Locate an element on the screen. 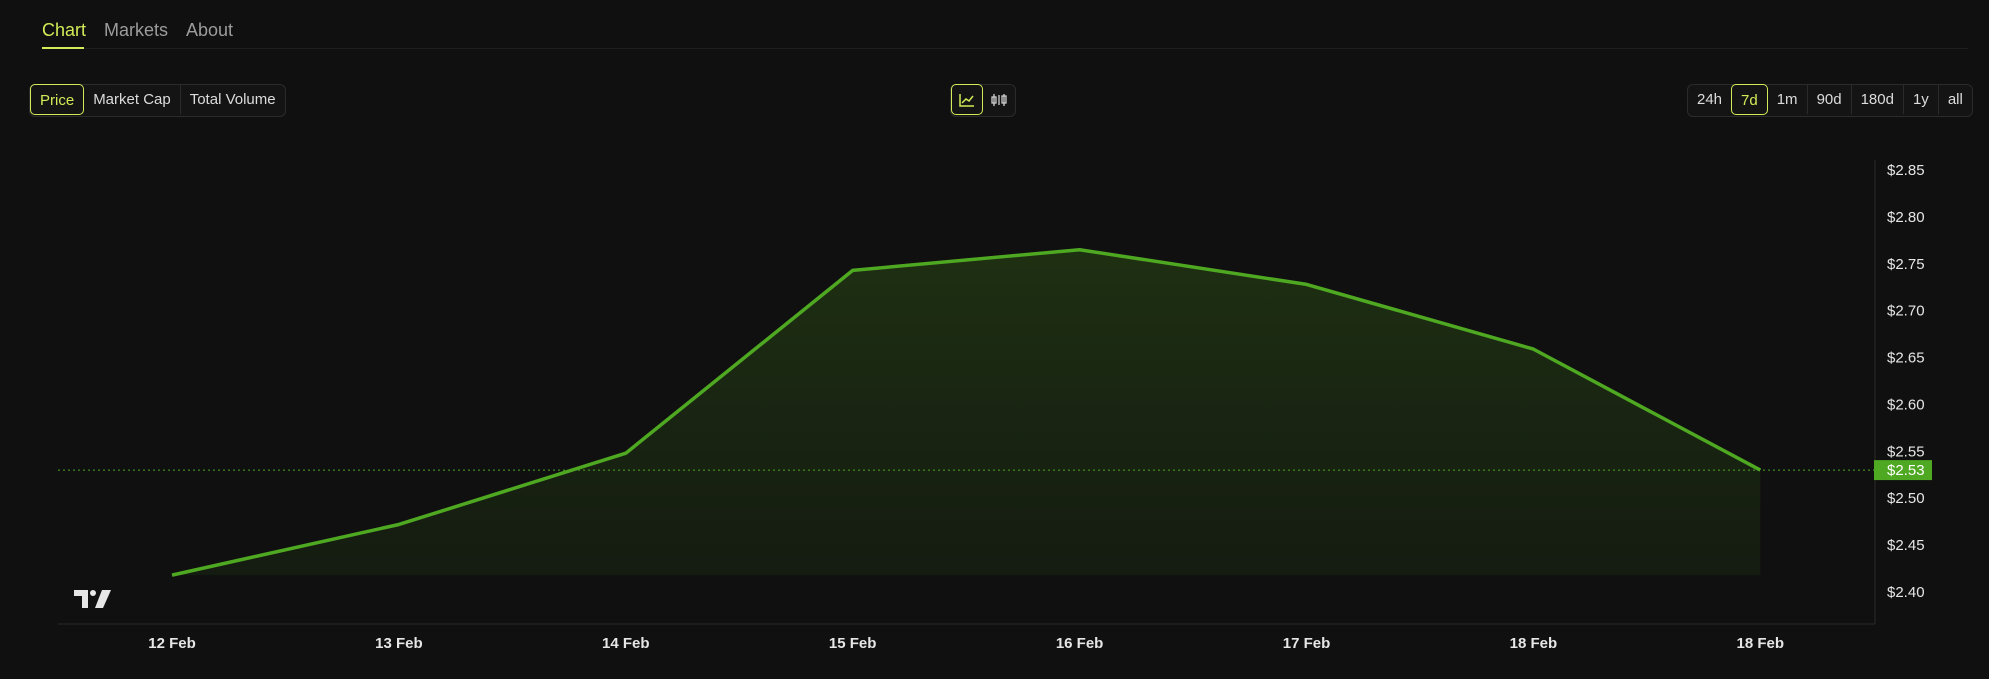 The image size is (1989, 679). y-tick-label: $2.60 is located at coordinates (1906, 404).